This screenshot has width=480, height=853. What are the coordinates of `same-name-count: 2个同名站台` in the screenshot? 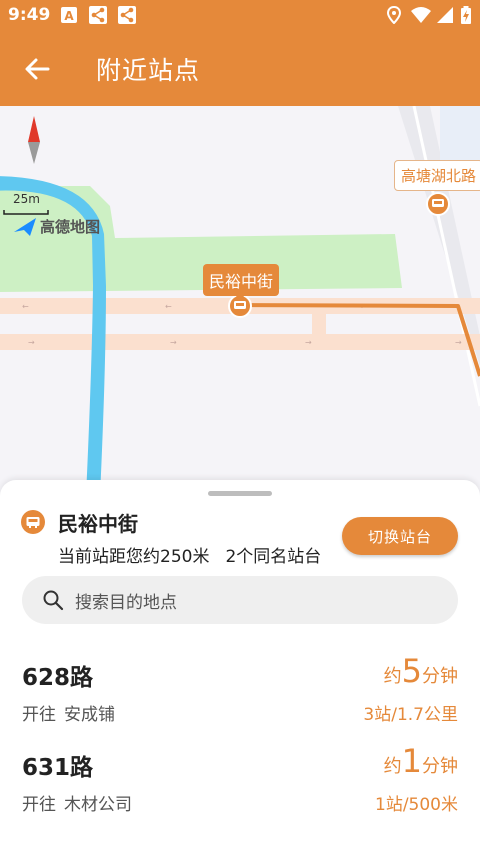 It's located at (273, 557).